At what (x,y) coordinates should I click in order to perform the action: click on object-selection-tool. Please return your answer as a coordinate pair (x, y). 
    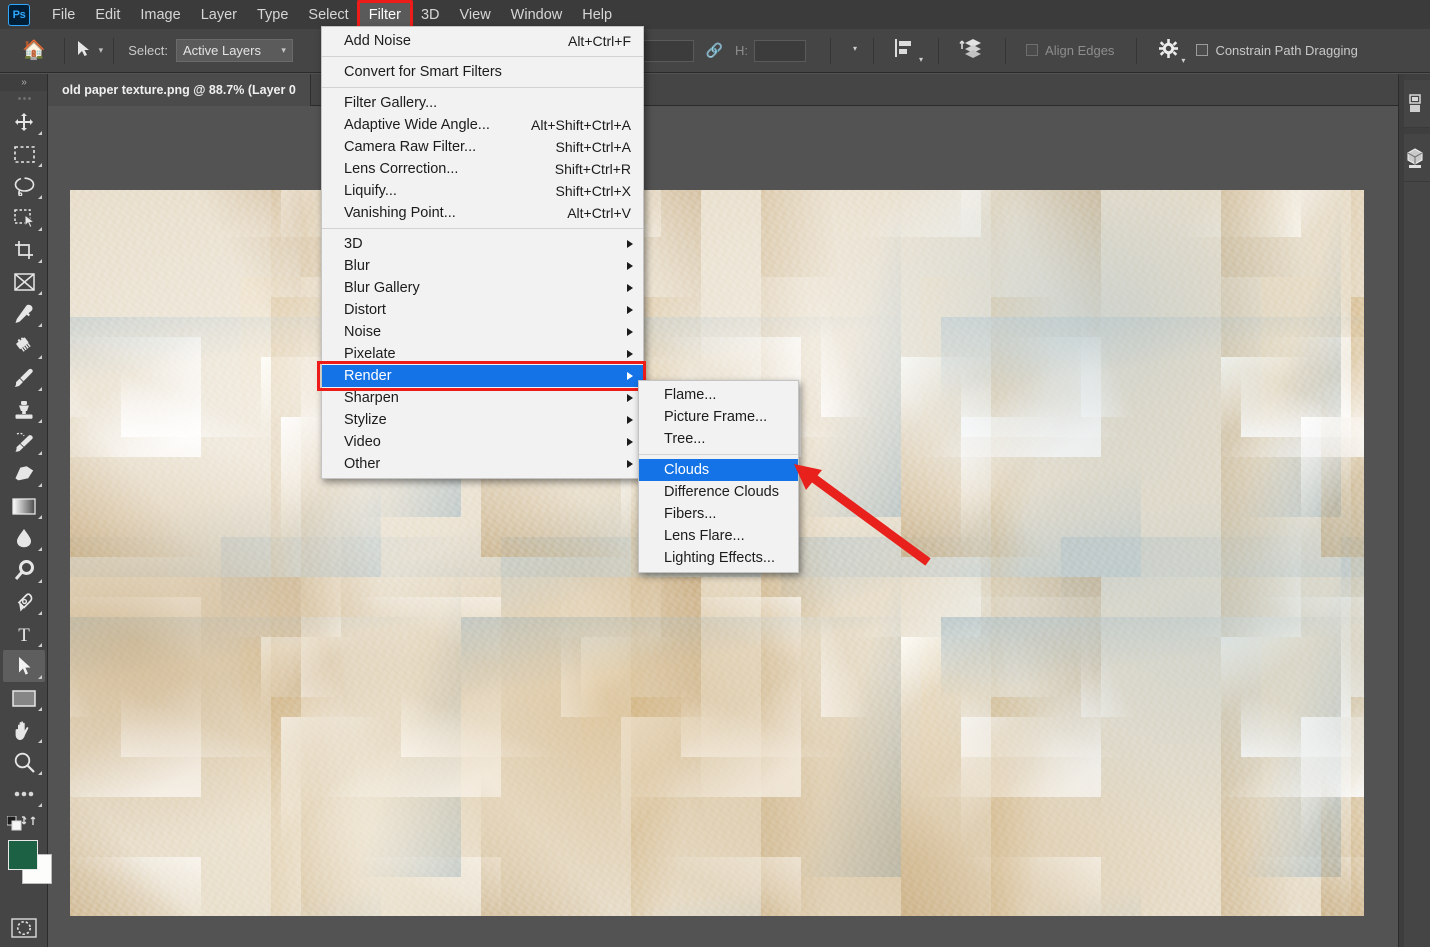
    Looking at the image, I should click on (24, 218).